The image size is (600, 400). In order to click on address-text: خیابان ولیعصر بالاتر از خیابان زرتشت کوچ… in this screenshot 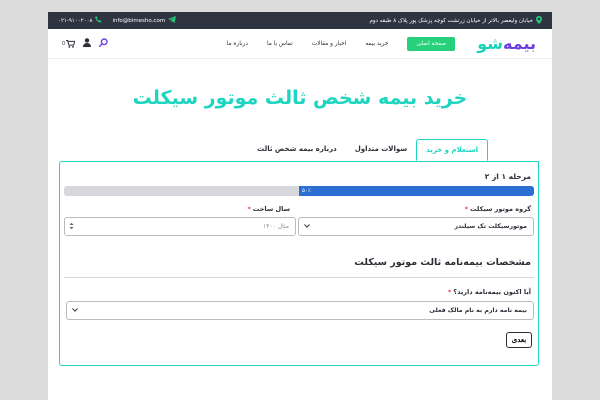, I will do `click(451, 20)`.